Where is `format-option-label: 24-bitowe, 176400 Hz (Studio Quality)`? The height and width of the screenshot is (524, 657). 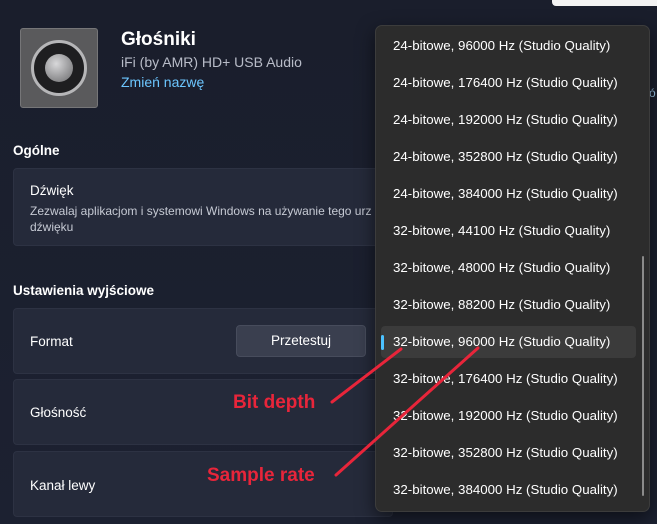
format-option-label: 24-bitowe, 176400 Hz (Studio Quality) is located at coordinates (505, 82).